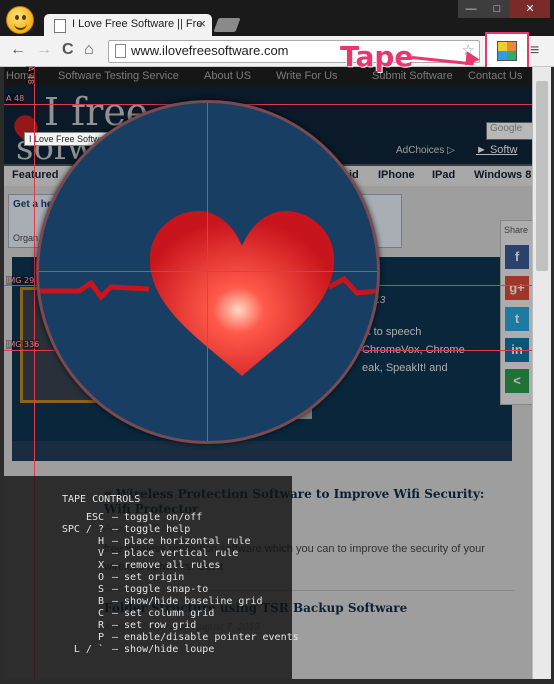 The height and width of the screenshot is (684, 554). What do you see at coordinates (20, 280) in the screenshot?
I see `rule-label: IMG 29` at bounding box center [20, 280].